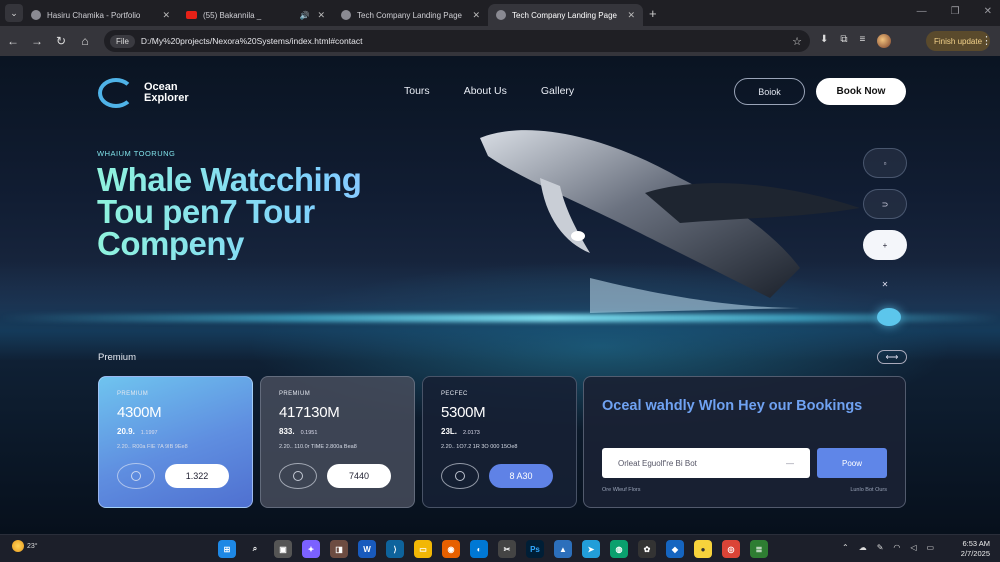 Image resolution: width=1000 pixels, height=562 pixels. Describe the element at coordinates (479, 549) in the screenshot. I see `edge-icon: ◐` at that location.